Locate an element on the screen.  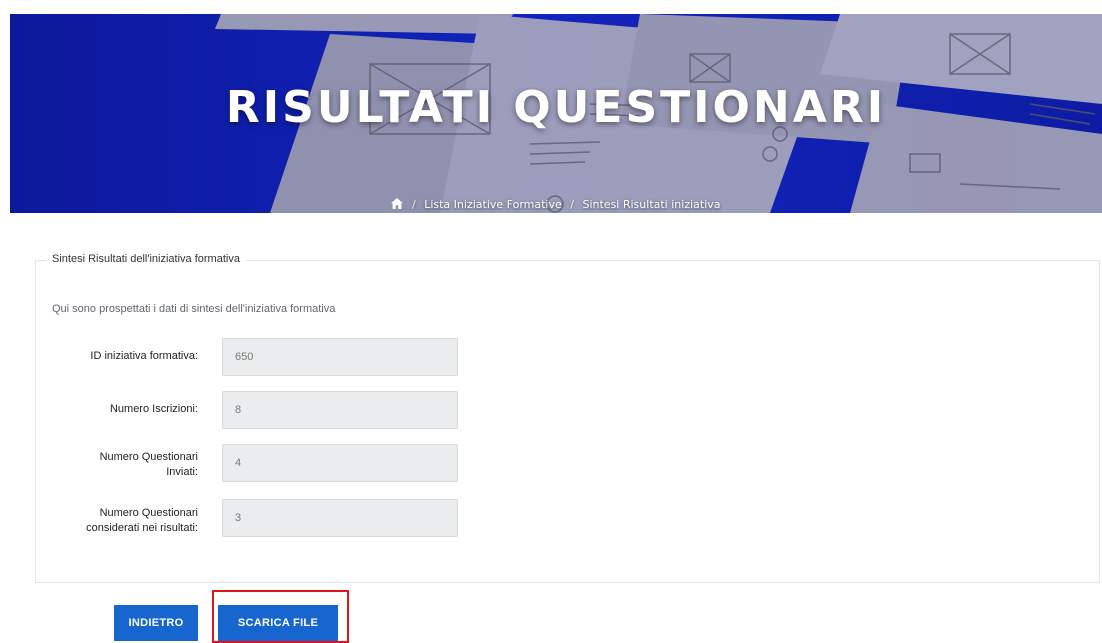
numero-iscrizioni-field is located at coordinates (340, 410).